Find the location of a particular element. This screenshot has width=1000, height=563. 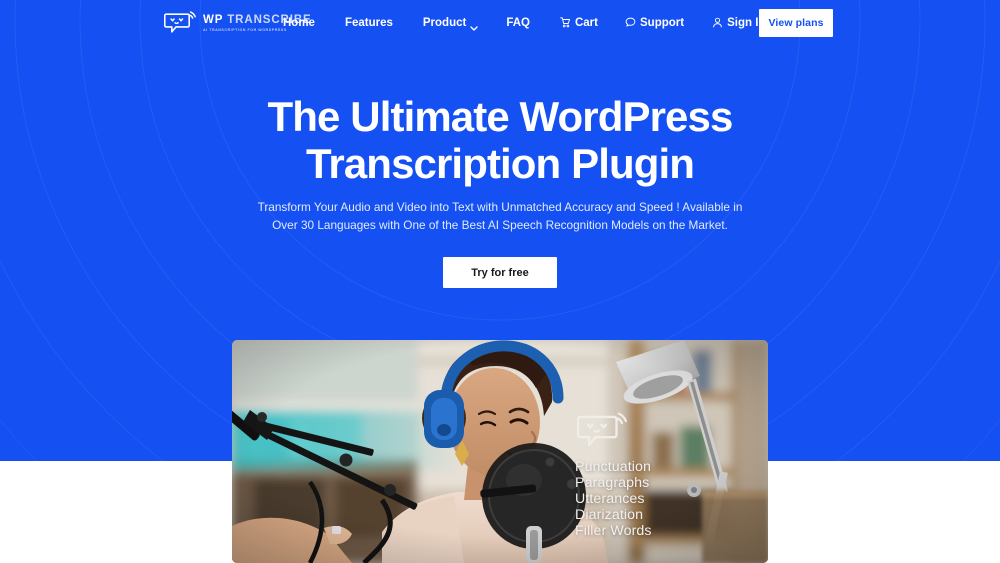

cart-icon is located at coordinates (565, 24).